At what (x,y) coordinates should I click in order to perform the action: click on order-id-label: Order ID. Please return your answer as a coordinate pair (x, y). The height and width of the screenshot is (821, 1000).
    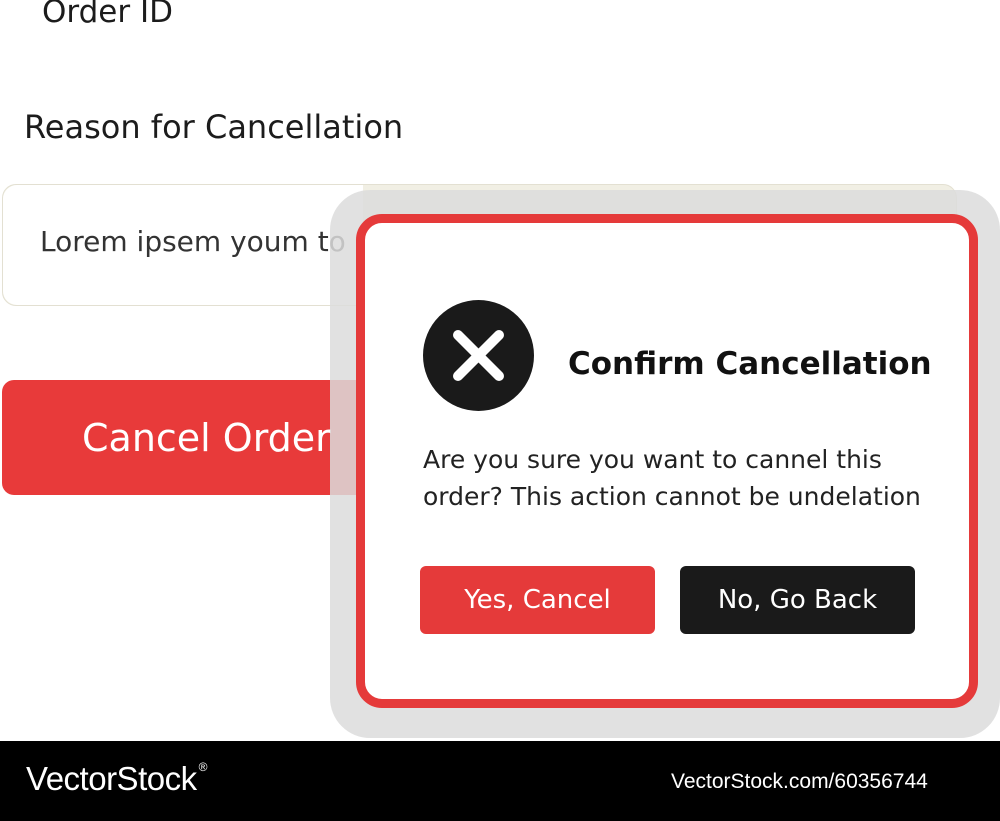
    Looking at the image, I should click on (107, 15).